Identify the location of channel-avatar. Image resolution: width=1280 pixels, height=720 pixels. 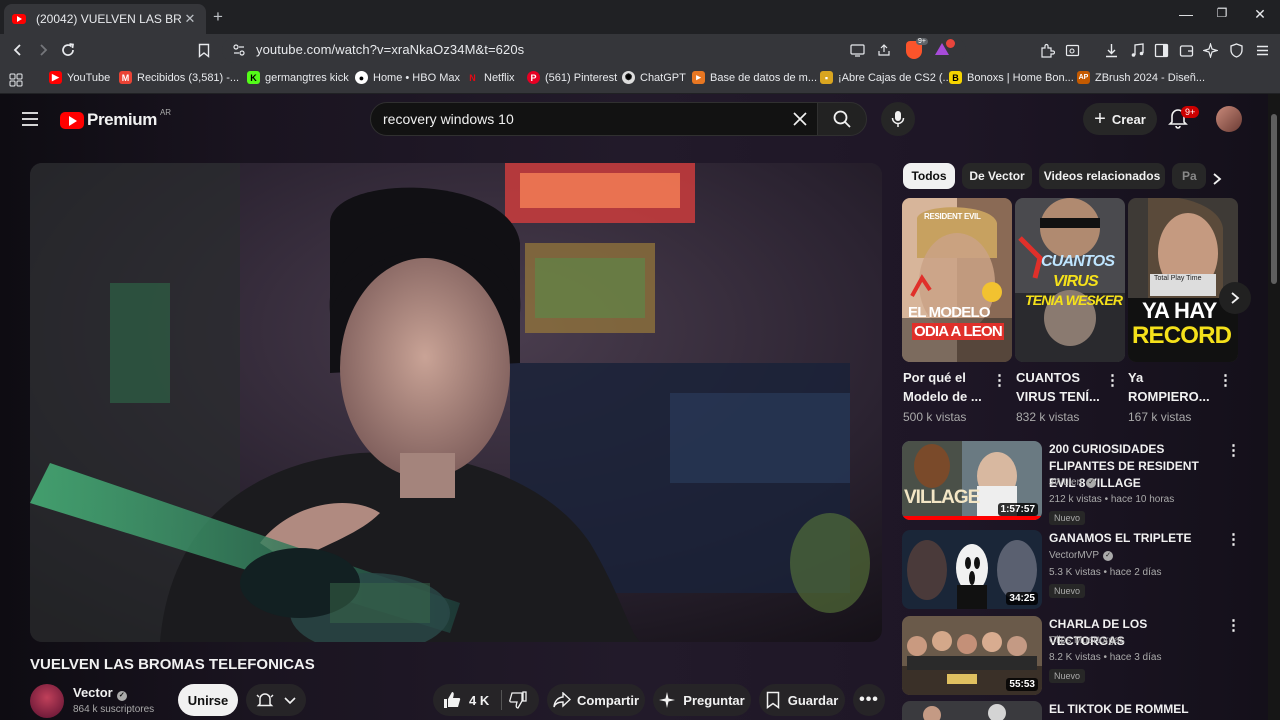
(47, 701).